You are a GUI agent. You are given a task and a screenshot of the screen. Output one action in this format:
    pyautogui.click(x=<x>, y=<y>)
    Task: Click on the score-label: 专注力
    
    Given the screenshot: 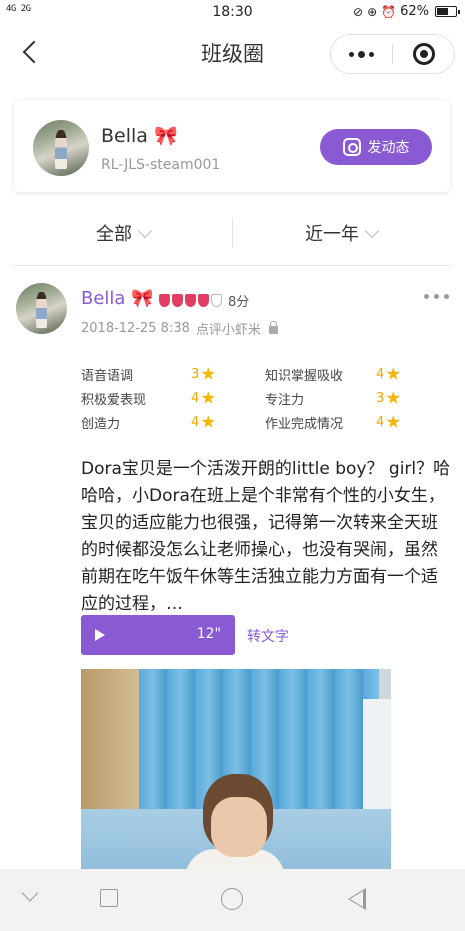 What is the action you would take?
    pyautogui.click(x=285, y=400)
    